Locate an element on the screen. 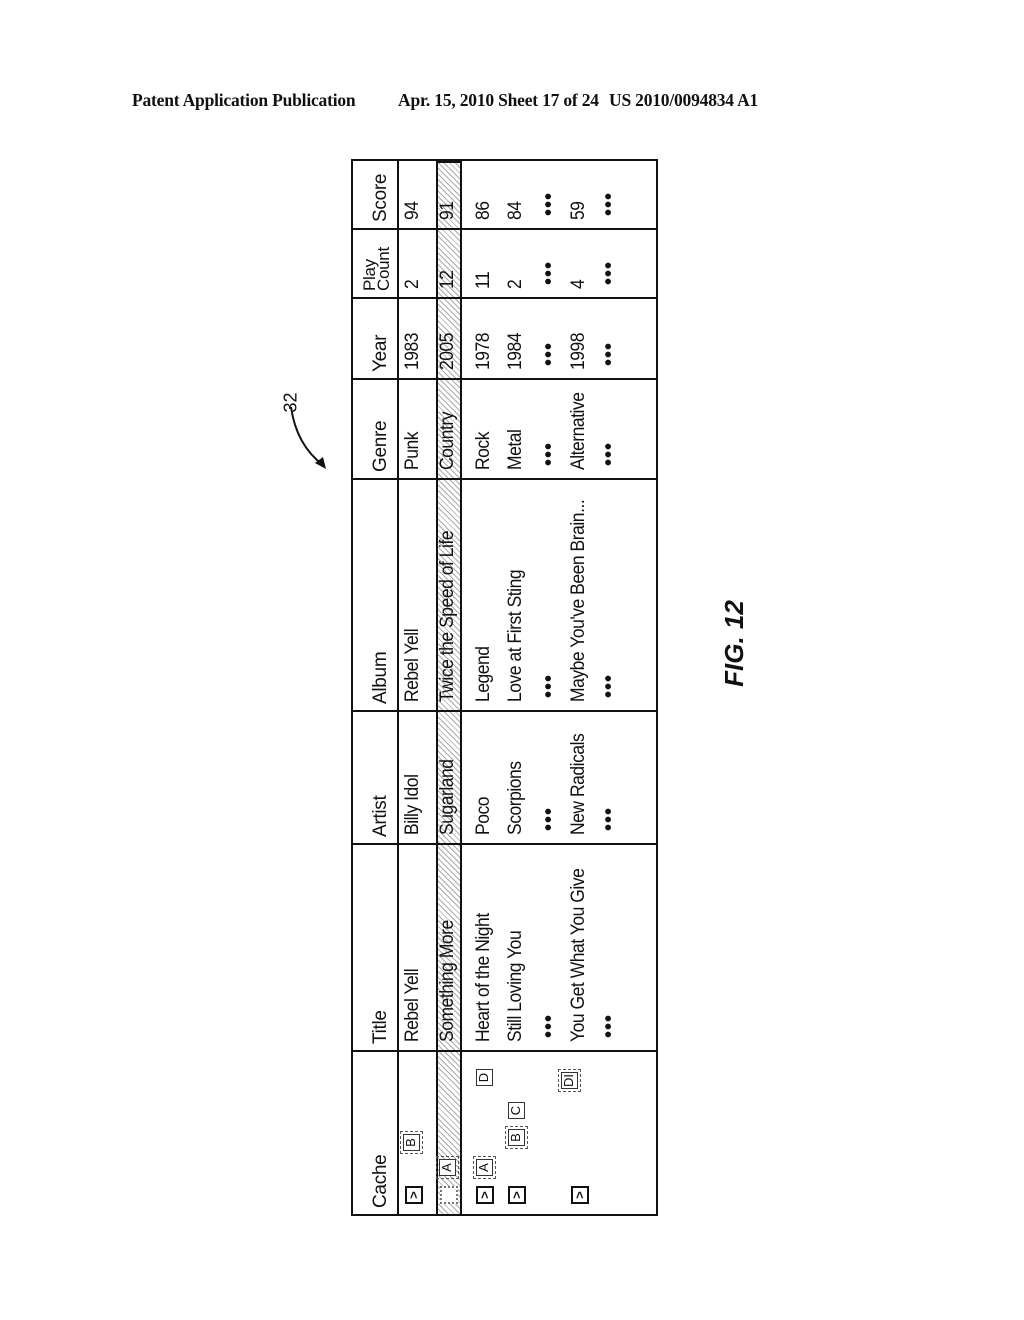 This screenshot has width=1024, height=1320. cell-genre: Country is located at coordinates (447, 441).